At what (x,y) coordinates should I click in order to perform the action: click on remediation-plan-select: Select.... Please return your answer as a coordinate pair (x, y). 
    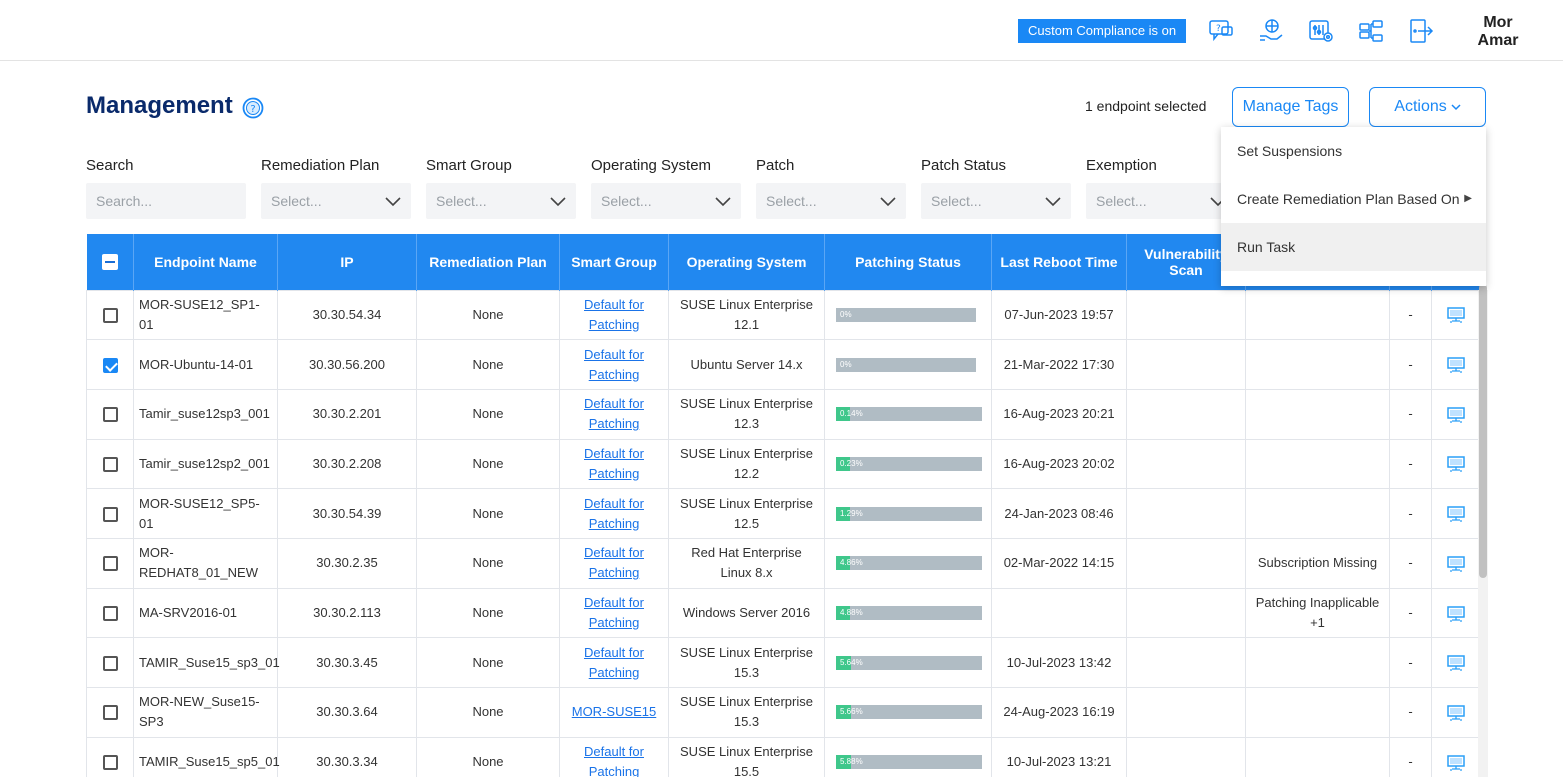
    Looking at the image, I should click on (336, 201).